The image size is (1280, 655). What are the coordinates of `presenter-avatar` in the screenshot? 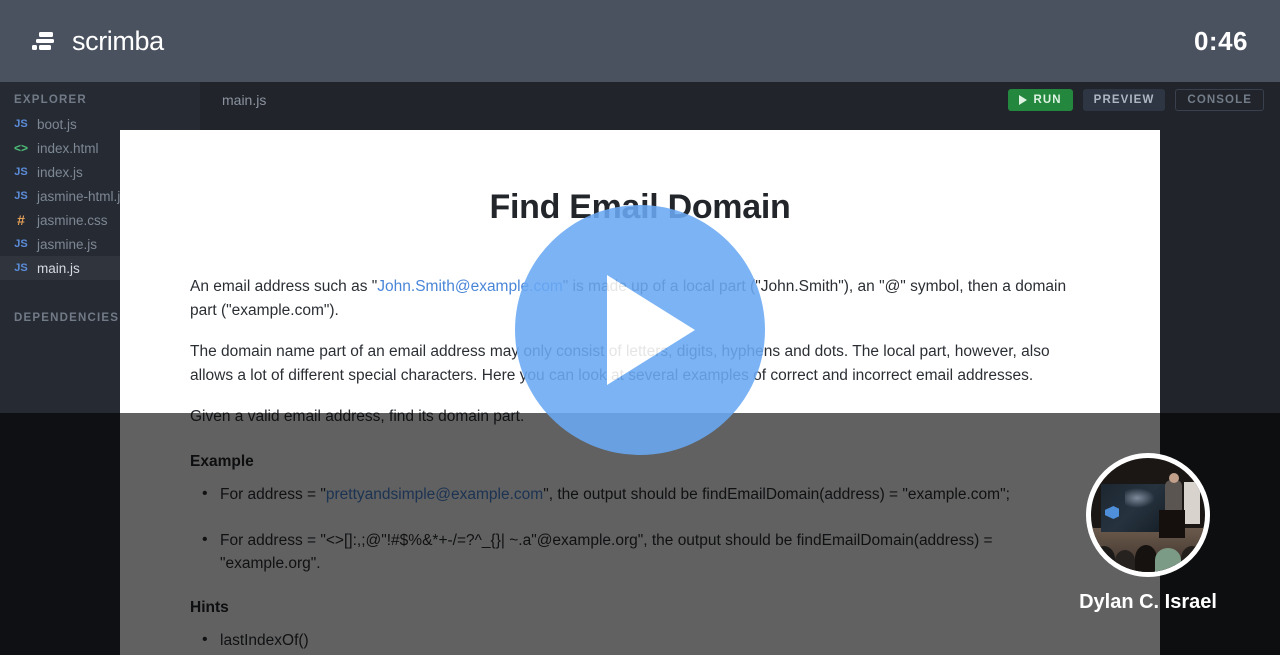 It's located at (1148, 515).